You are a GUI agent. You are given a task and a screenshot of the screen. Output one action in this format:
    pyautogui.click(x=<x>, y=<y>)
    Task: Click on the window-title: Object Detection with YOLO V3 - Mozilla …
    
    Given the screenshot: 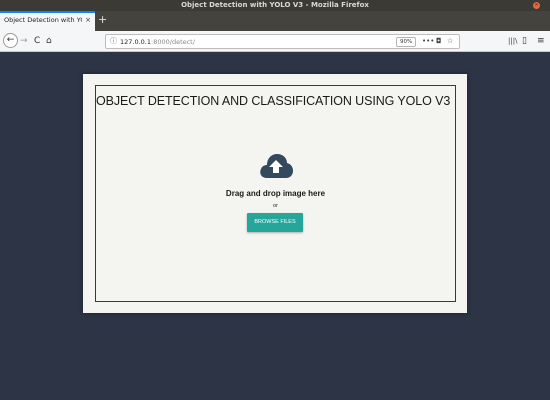 What is the action you would take?
    pyautogui.click(x=275, y=5)
    